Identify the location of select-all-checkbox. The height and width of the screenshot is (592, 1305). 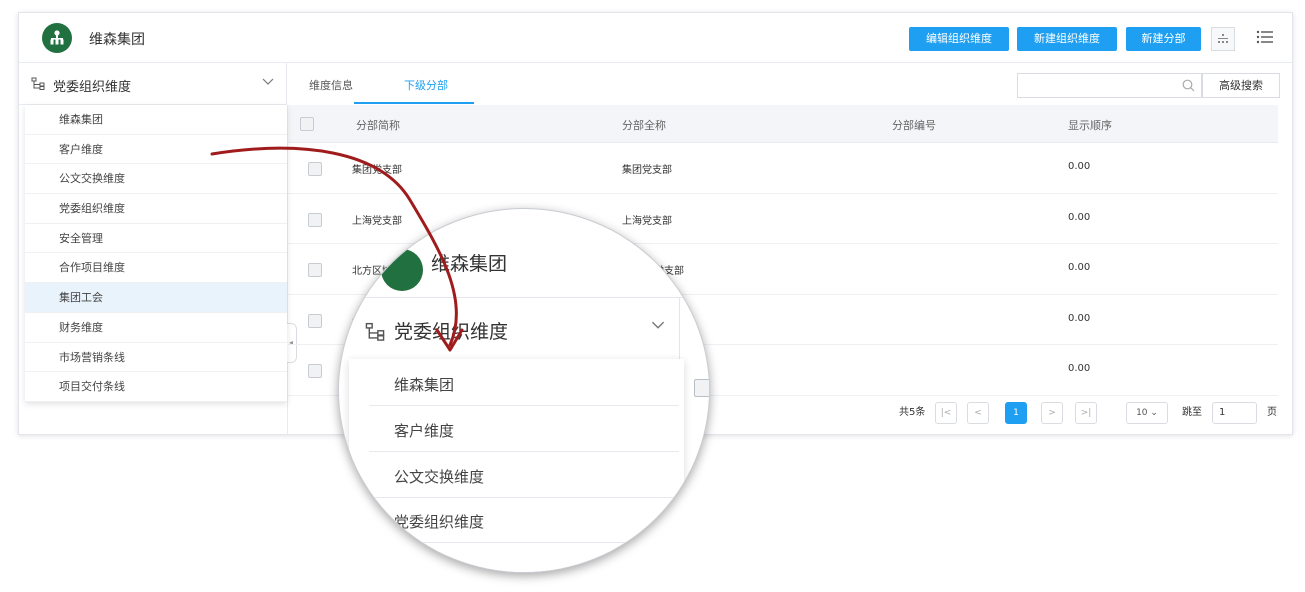
(307, 124).